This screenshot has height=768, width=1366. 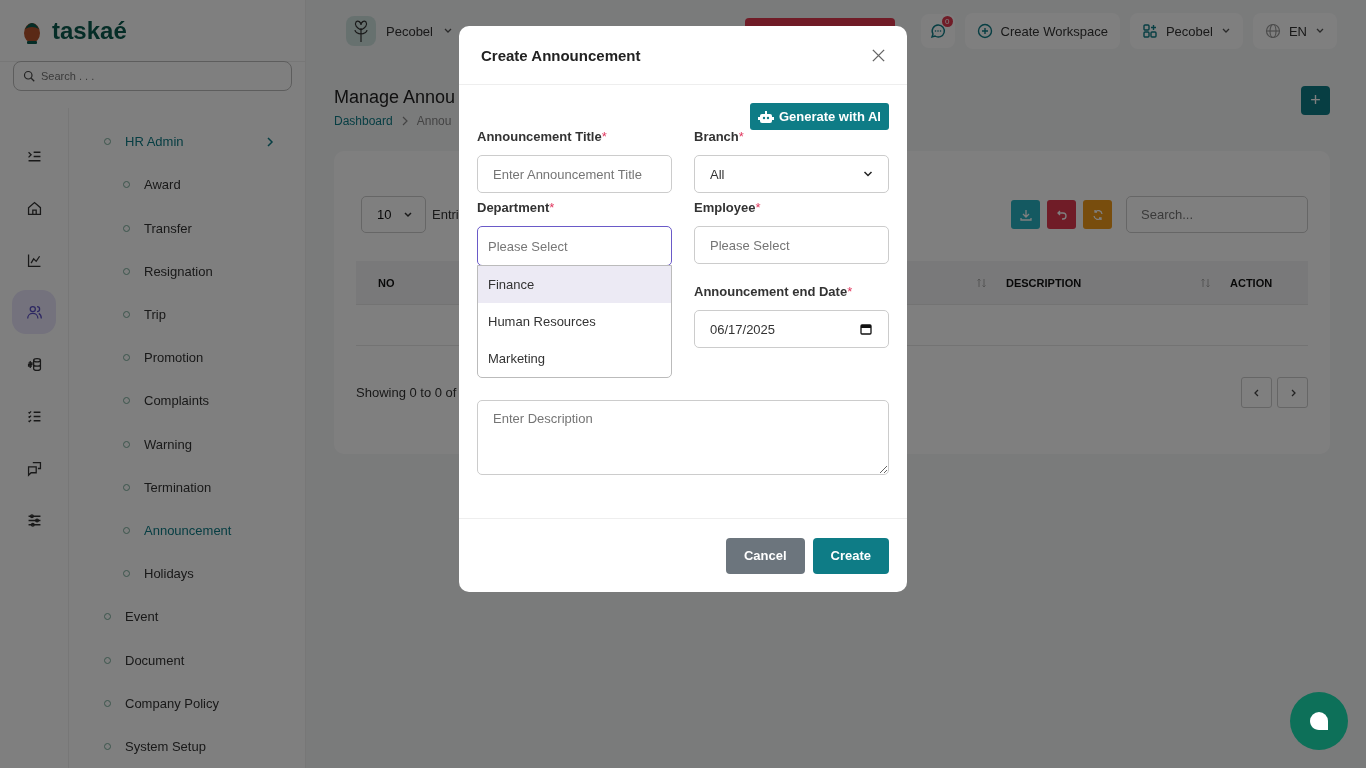 I want to click on dropdown-option: Human Resources, so click(x=574, y=321).